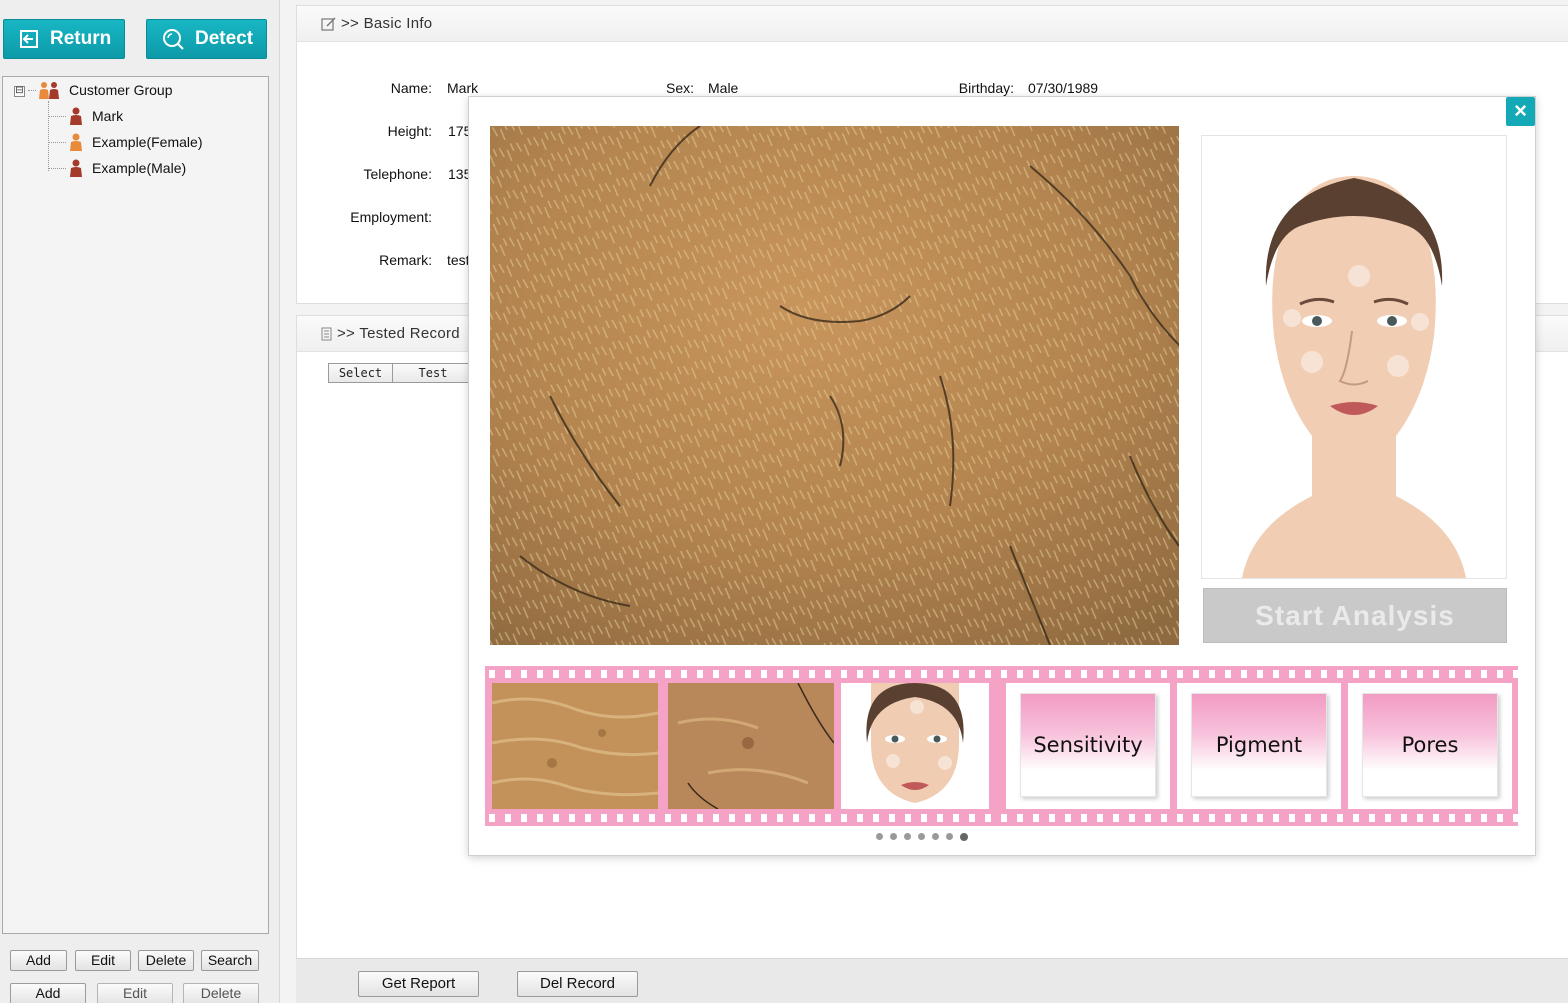  I want to click on del-record-button: Del Record, so click(577, 984).